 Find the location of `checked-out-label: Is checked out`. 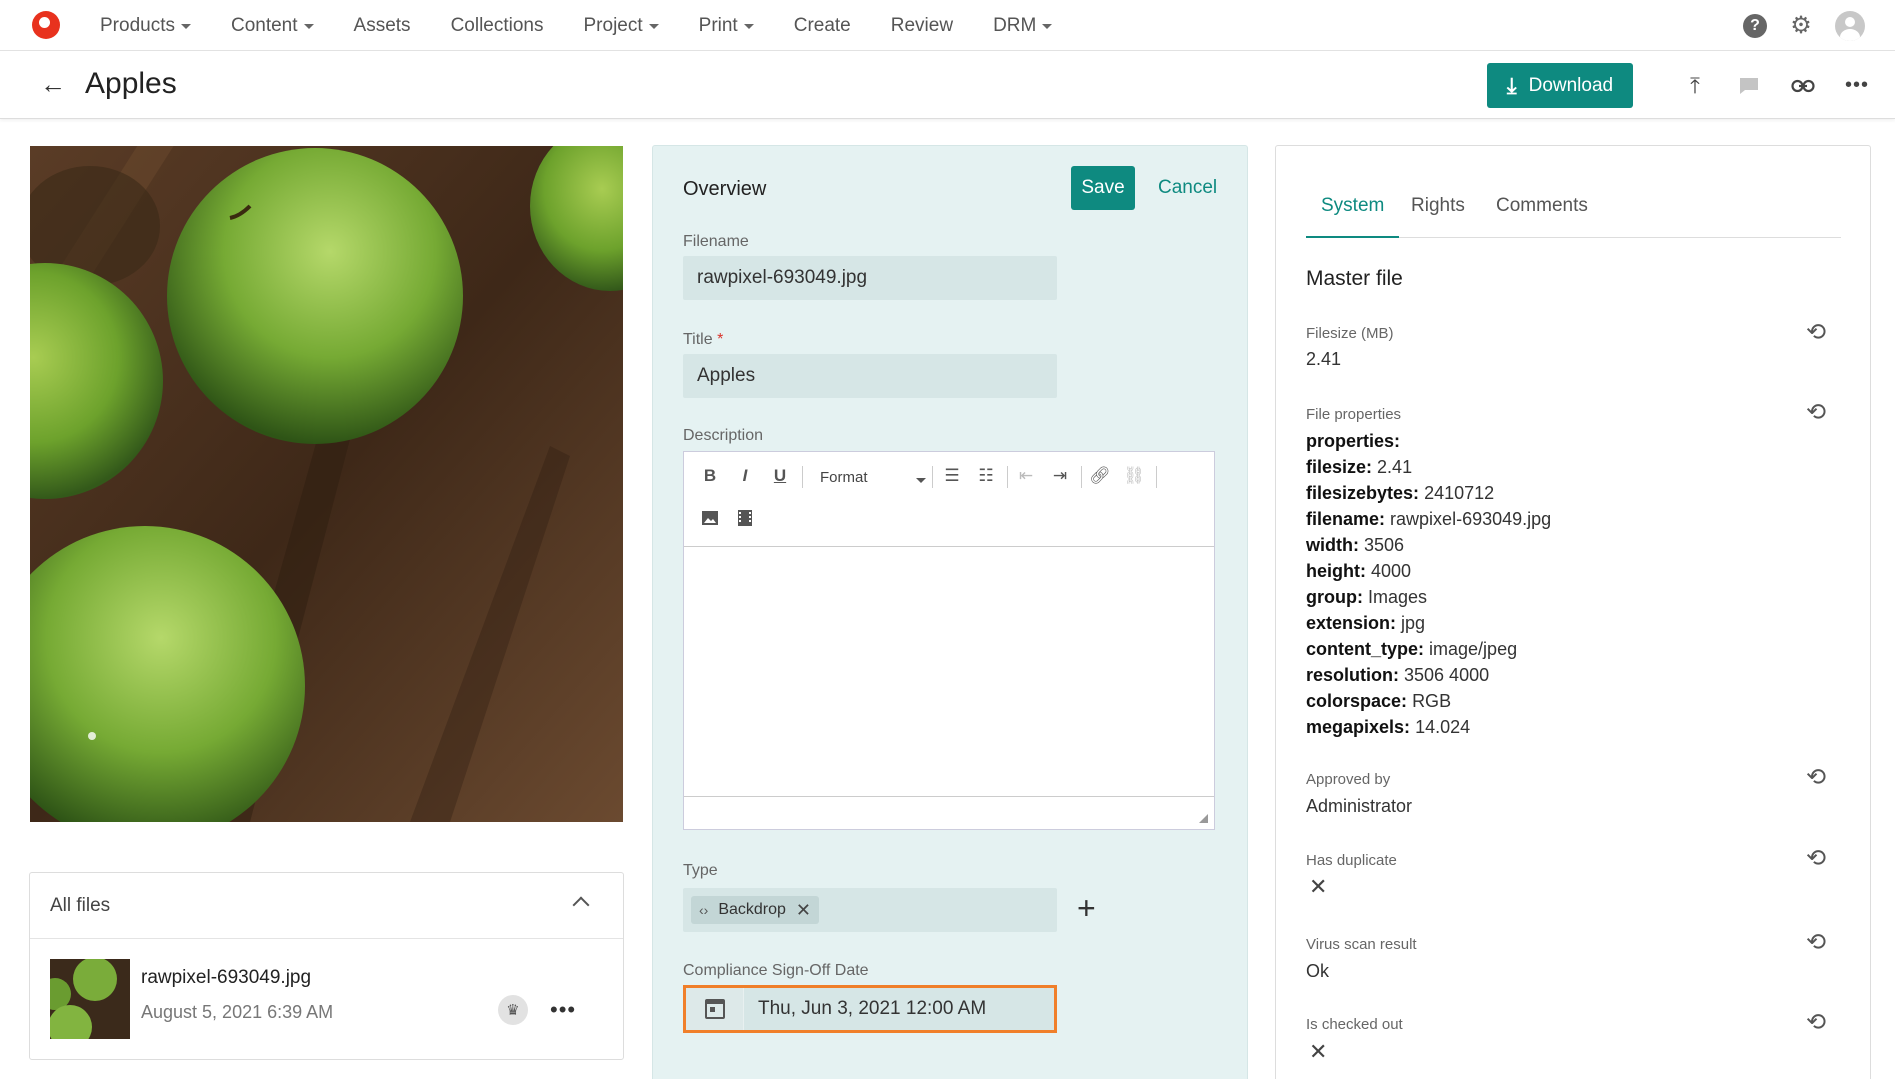

checked-out-label: Is checked out is located at coordinates (1354, 1024).